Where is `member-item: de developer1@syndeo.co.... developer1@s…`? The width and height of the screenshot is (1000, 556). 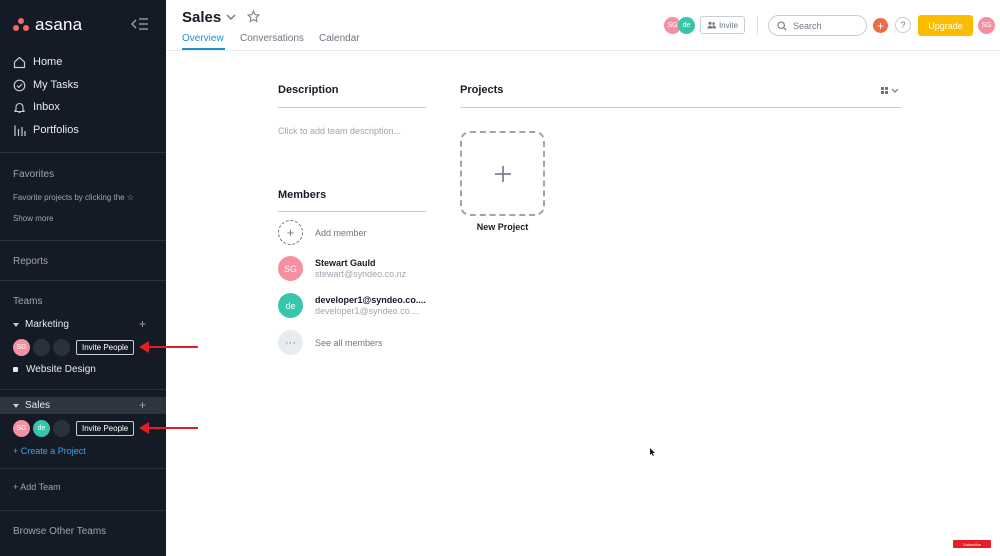 member-item: de developer1@syndeo.co.... developer1@s… is located at coordinates (352, 305).